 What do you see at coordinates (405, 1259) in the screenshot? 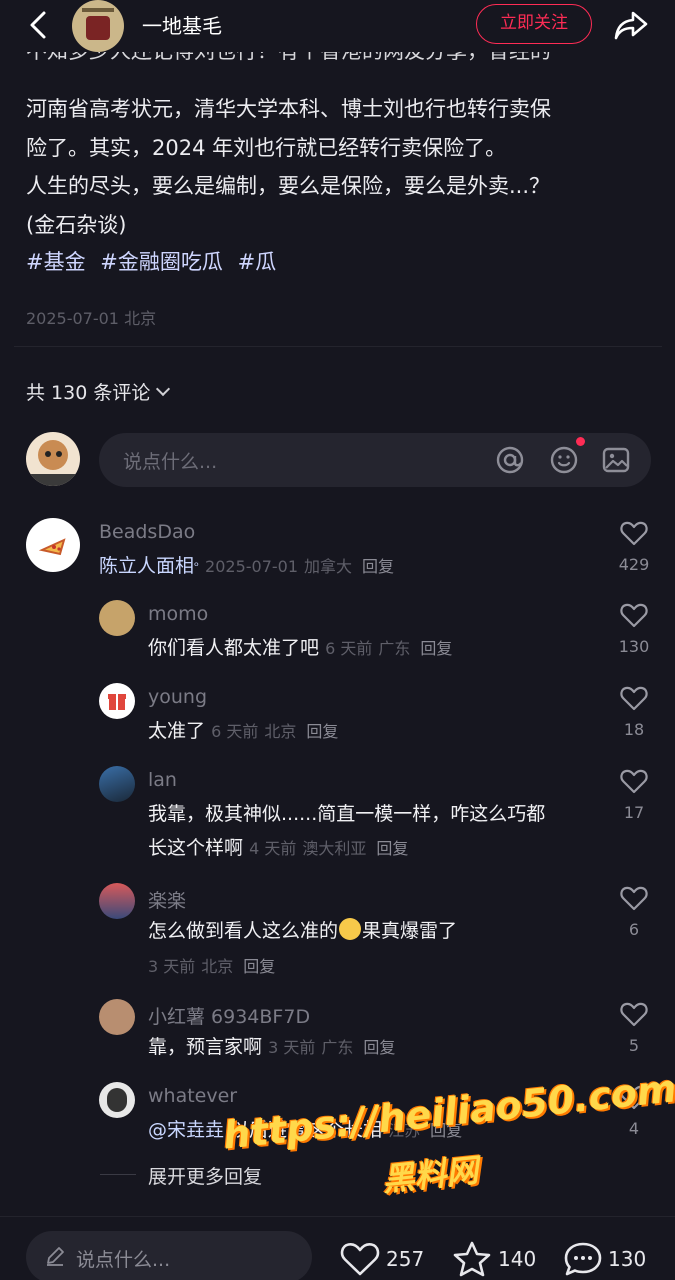
I see `like-total: 257` at bounding box center [405, 1259].